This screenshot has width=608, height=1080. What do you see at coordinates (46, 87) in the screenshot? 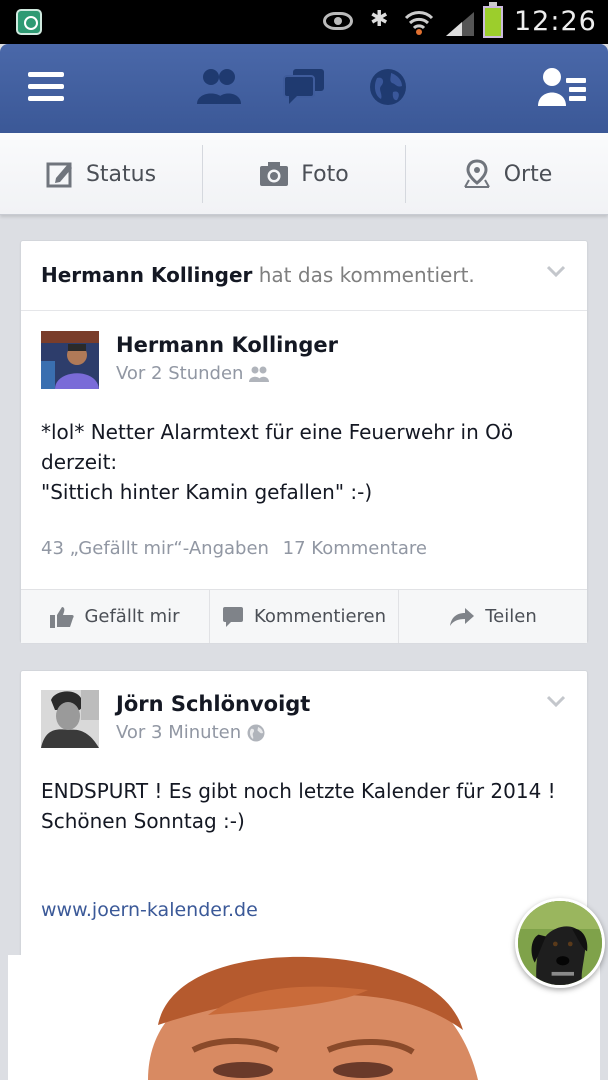
I see `menu-icon` at bounding box center [46, 87].